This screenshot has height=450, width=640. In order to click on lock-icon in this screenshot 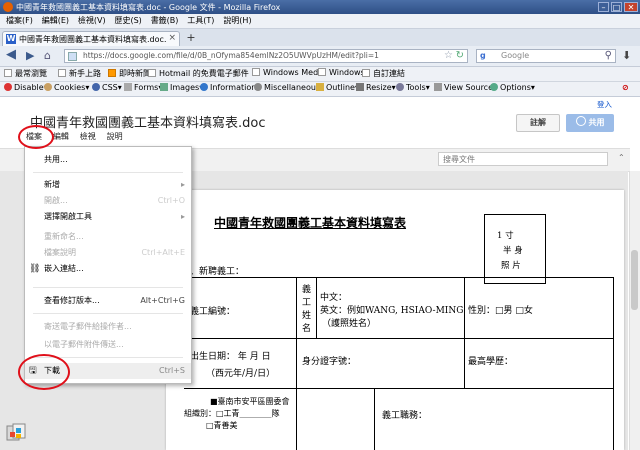, I will do `click(580, 121)`.